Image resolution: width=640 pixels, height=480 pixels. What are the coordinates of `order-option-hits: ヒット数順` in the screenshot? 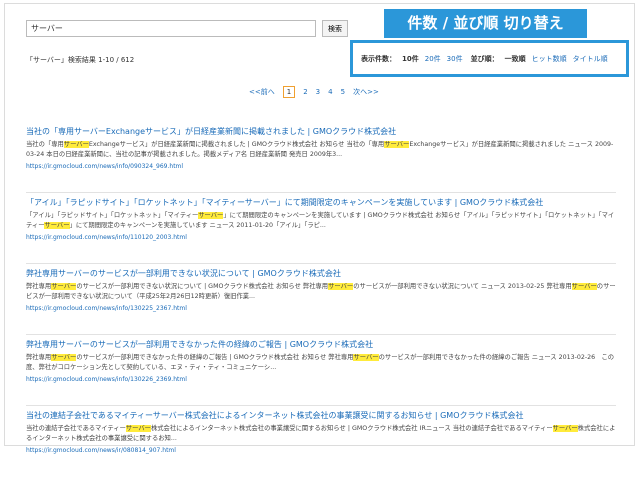 It's located at (549, 59).